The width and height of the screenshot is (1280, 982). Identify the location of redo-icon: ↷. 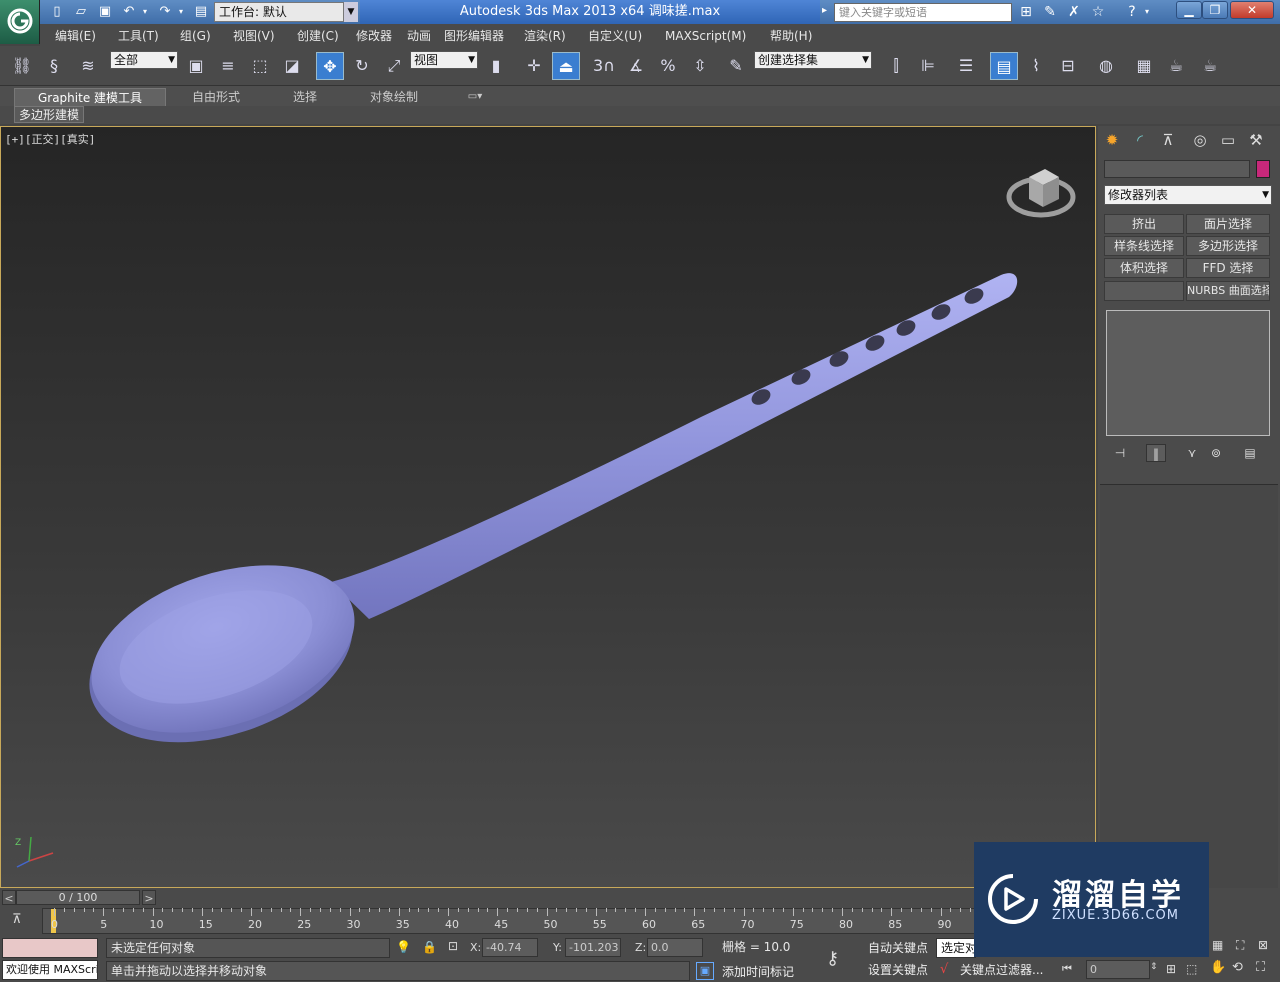
(165, 12).